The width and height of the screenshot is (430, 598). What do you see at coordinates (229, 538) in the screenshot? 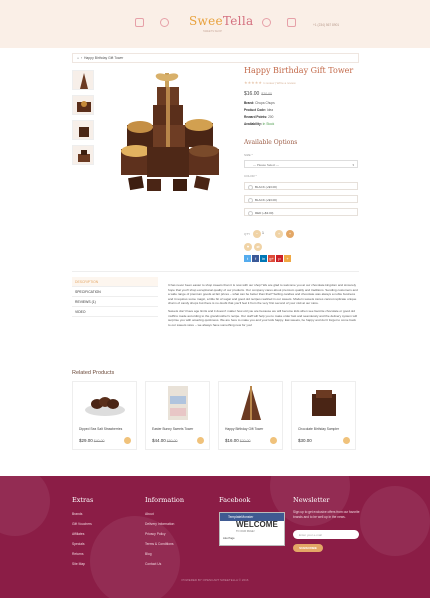
I see `facebook-like-button: Like Page` at bounding box center [229, 538].